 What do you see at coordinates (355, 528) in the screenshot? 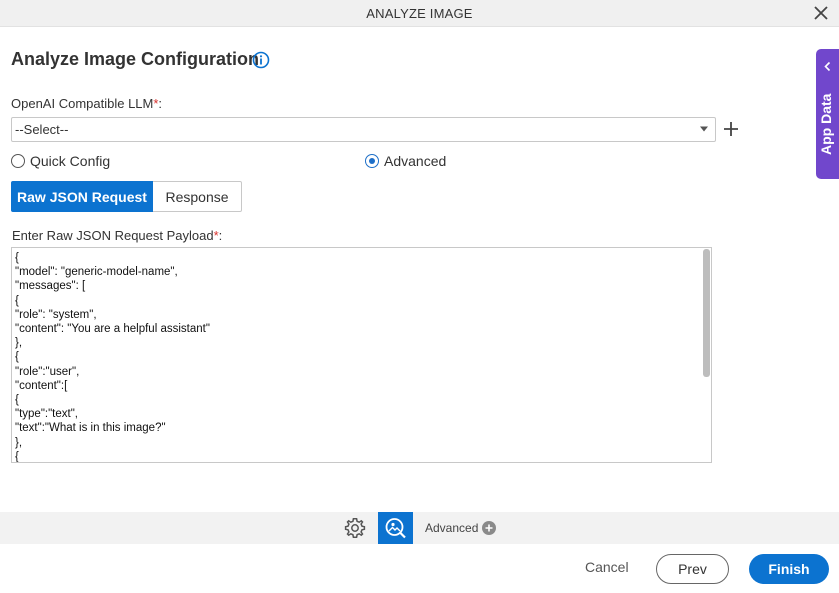
I see `gear-icon` at bounding box center [355, 528].